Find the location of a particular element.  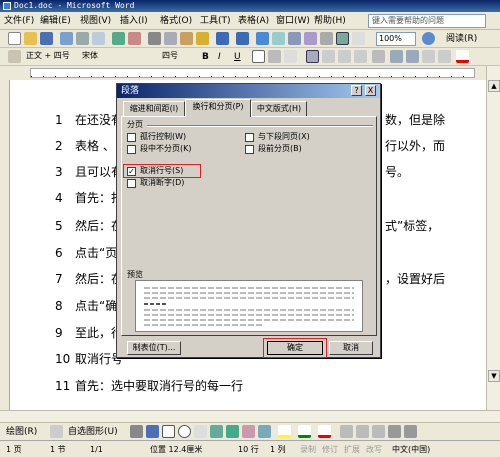

select-objects-icon is located at coordinates (56, 431).